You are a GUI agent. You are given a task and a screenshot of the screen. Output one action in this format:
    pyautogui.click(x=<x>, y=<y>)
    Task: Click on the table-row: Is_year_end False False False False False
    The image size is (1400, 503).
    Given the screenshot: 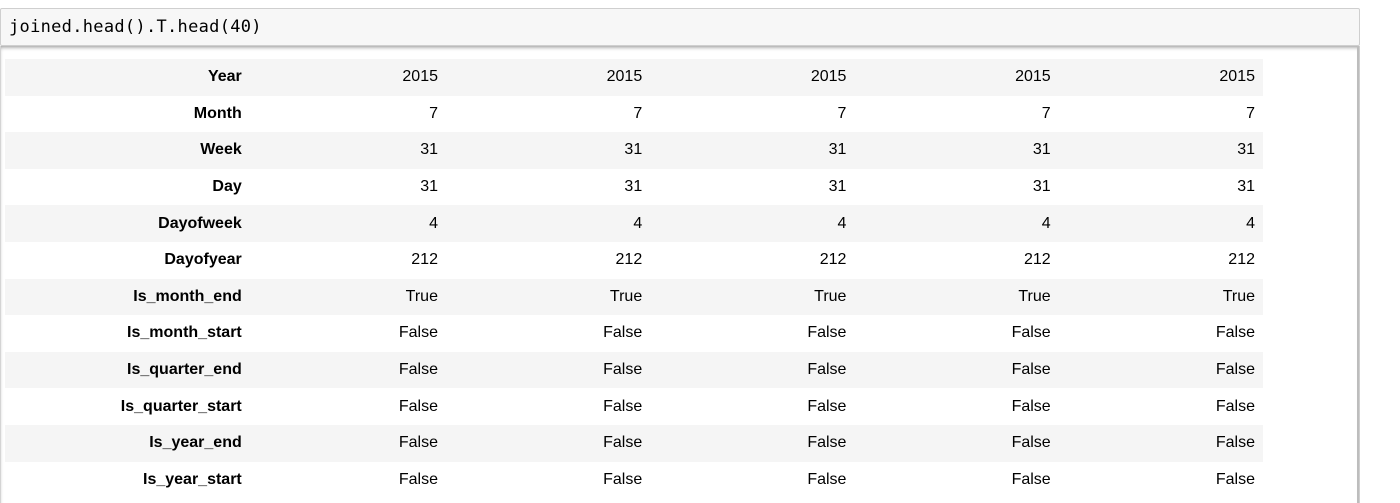 What is the action you would take?
    pyautogui.click(x=634, y=443)
    